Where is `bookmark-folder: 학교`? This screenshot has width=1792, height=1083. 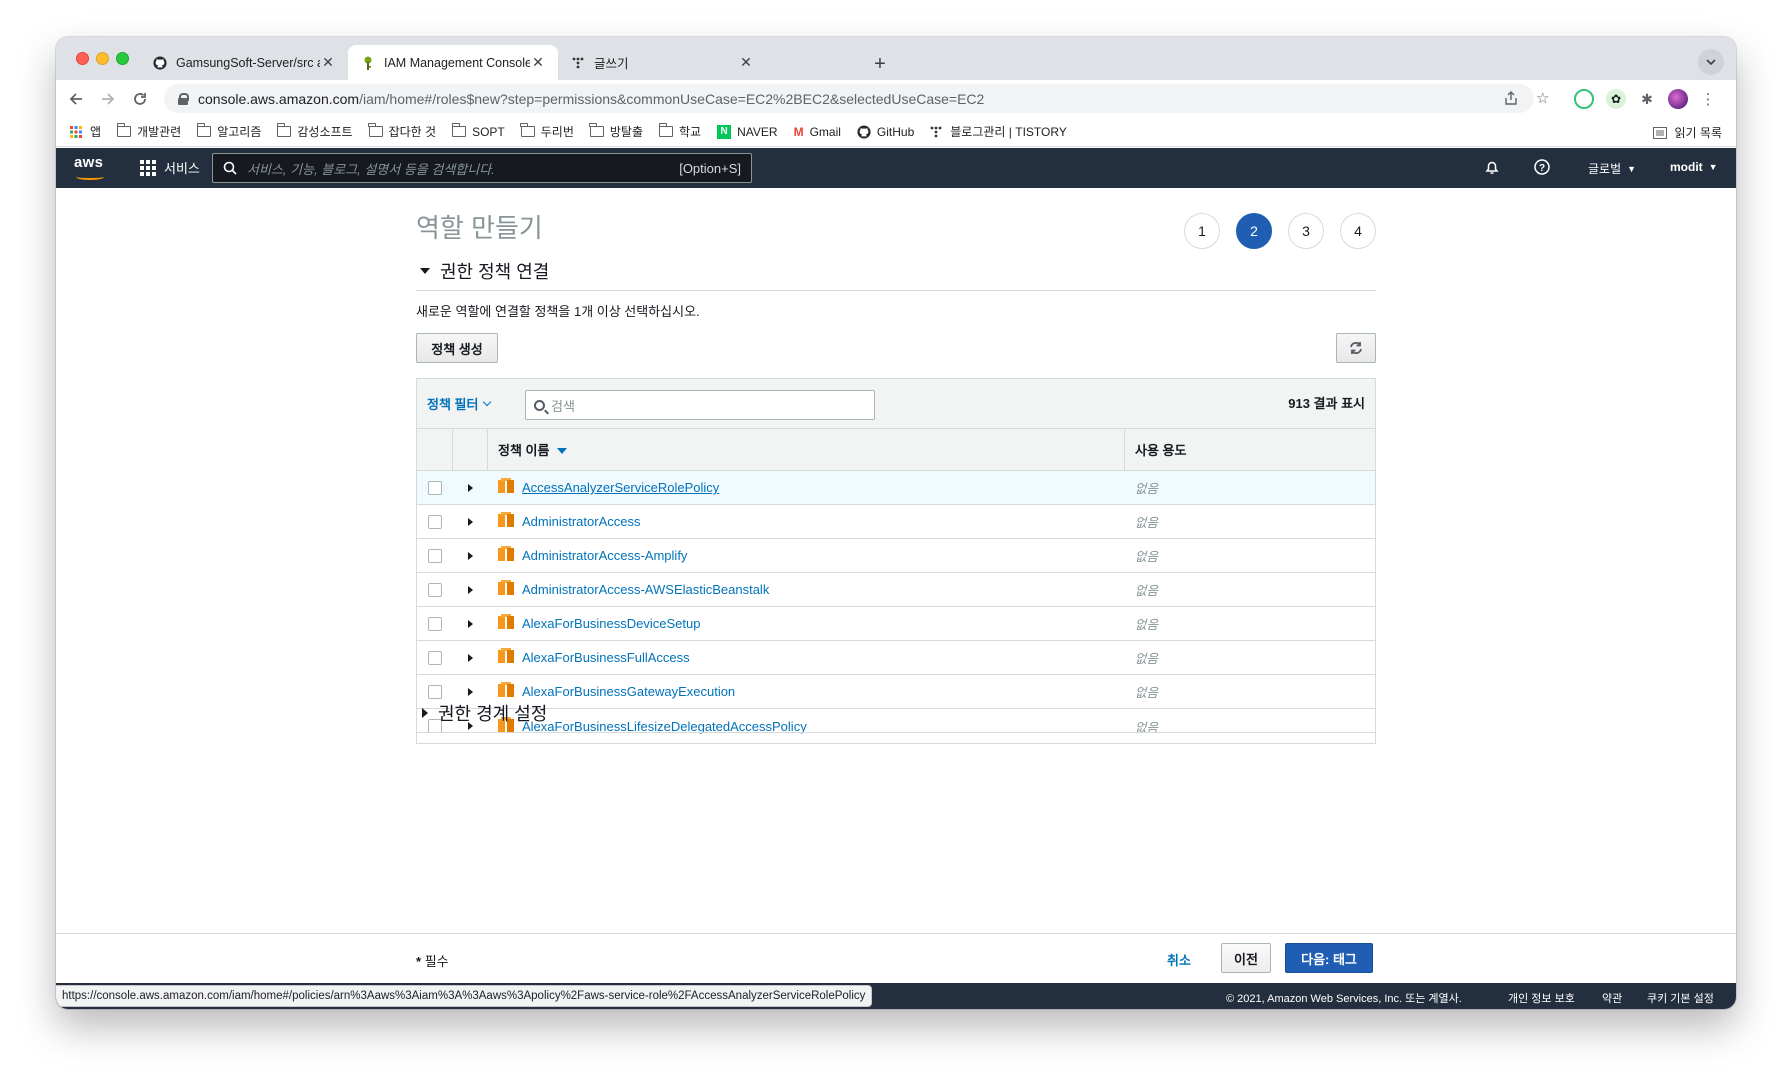
bookmark-folder: 학교 is located at coordinates (679, 131).